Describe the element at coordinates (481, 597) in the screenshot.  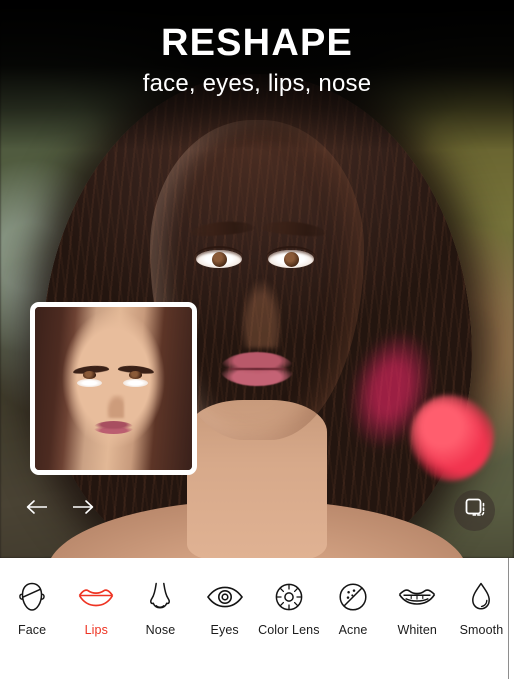
I see `droplet-icon` at that location.